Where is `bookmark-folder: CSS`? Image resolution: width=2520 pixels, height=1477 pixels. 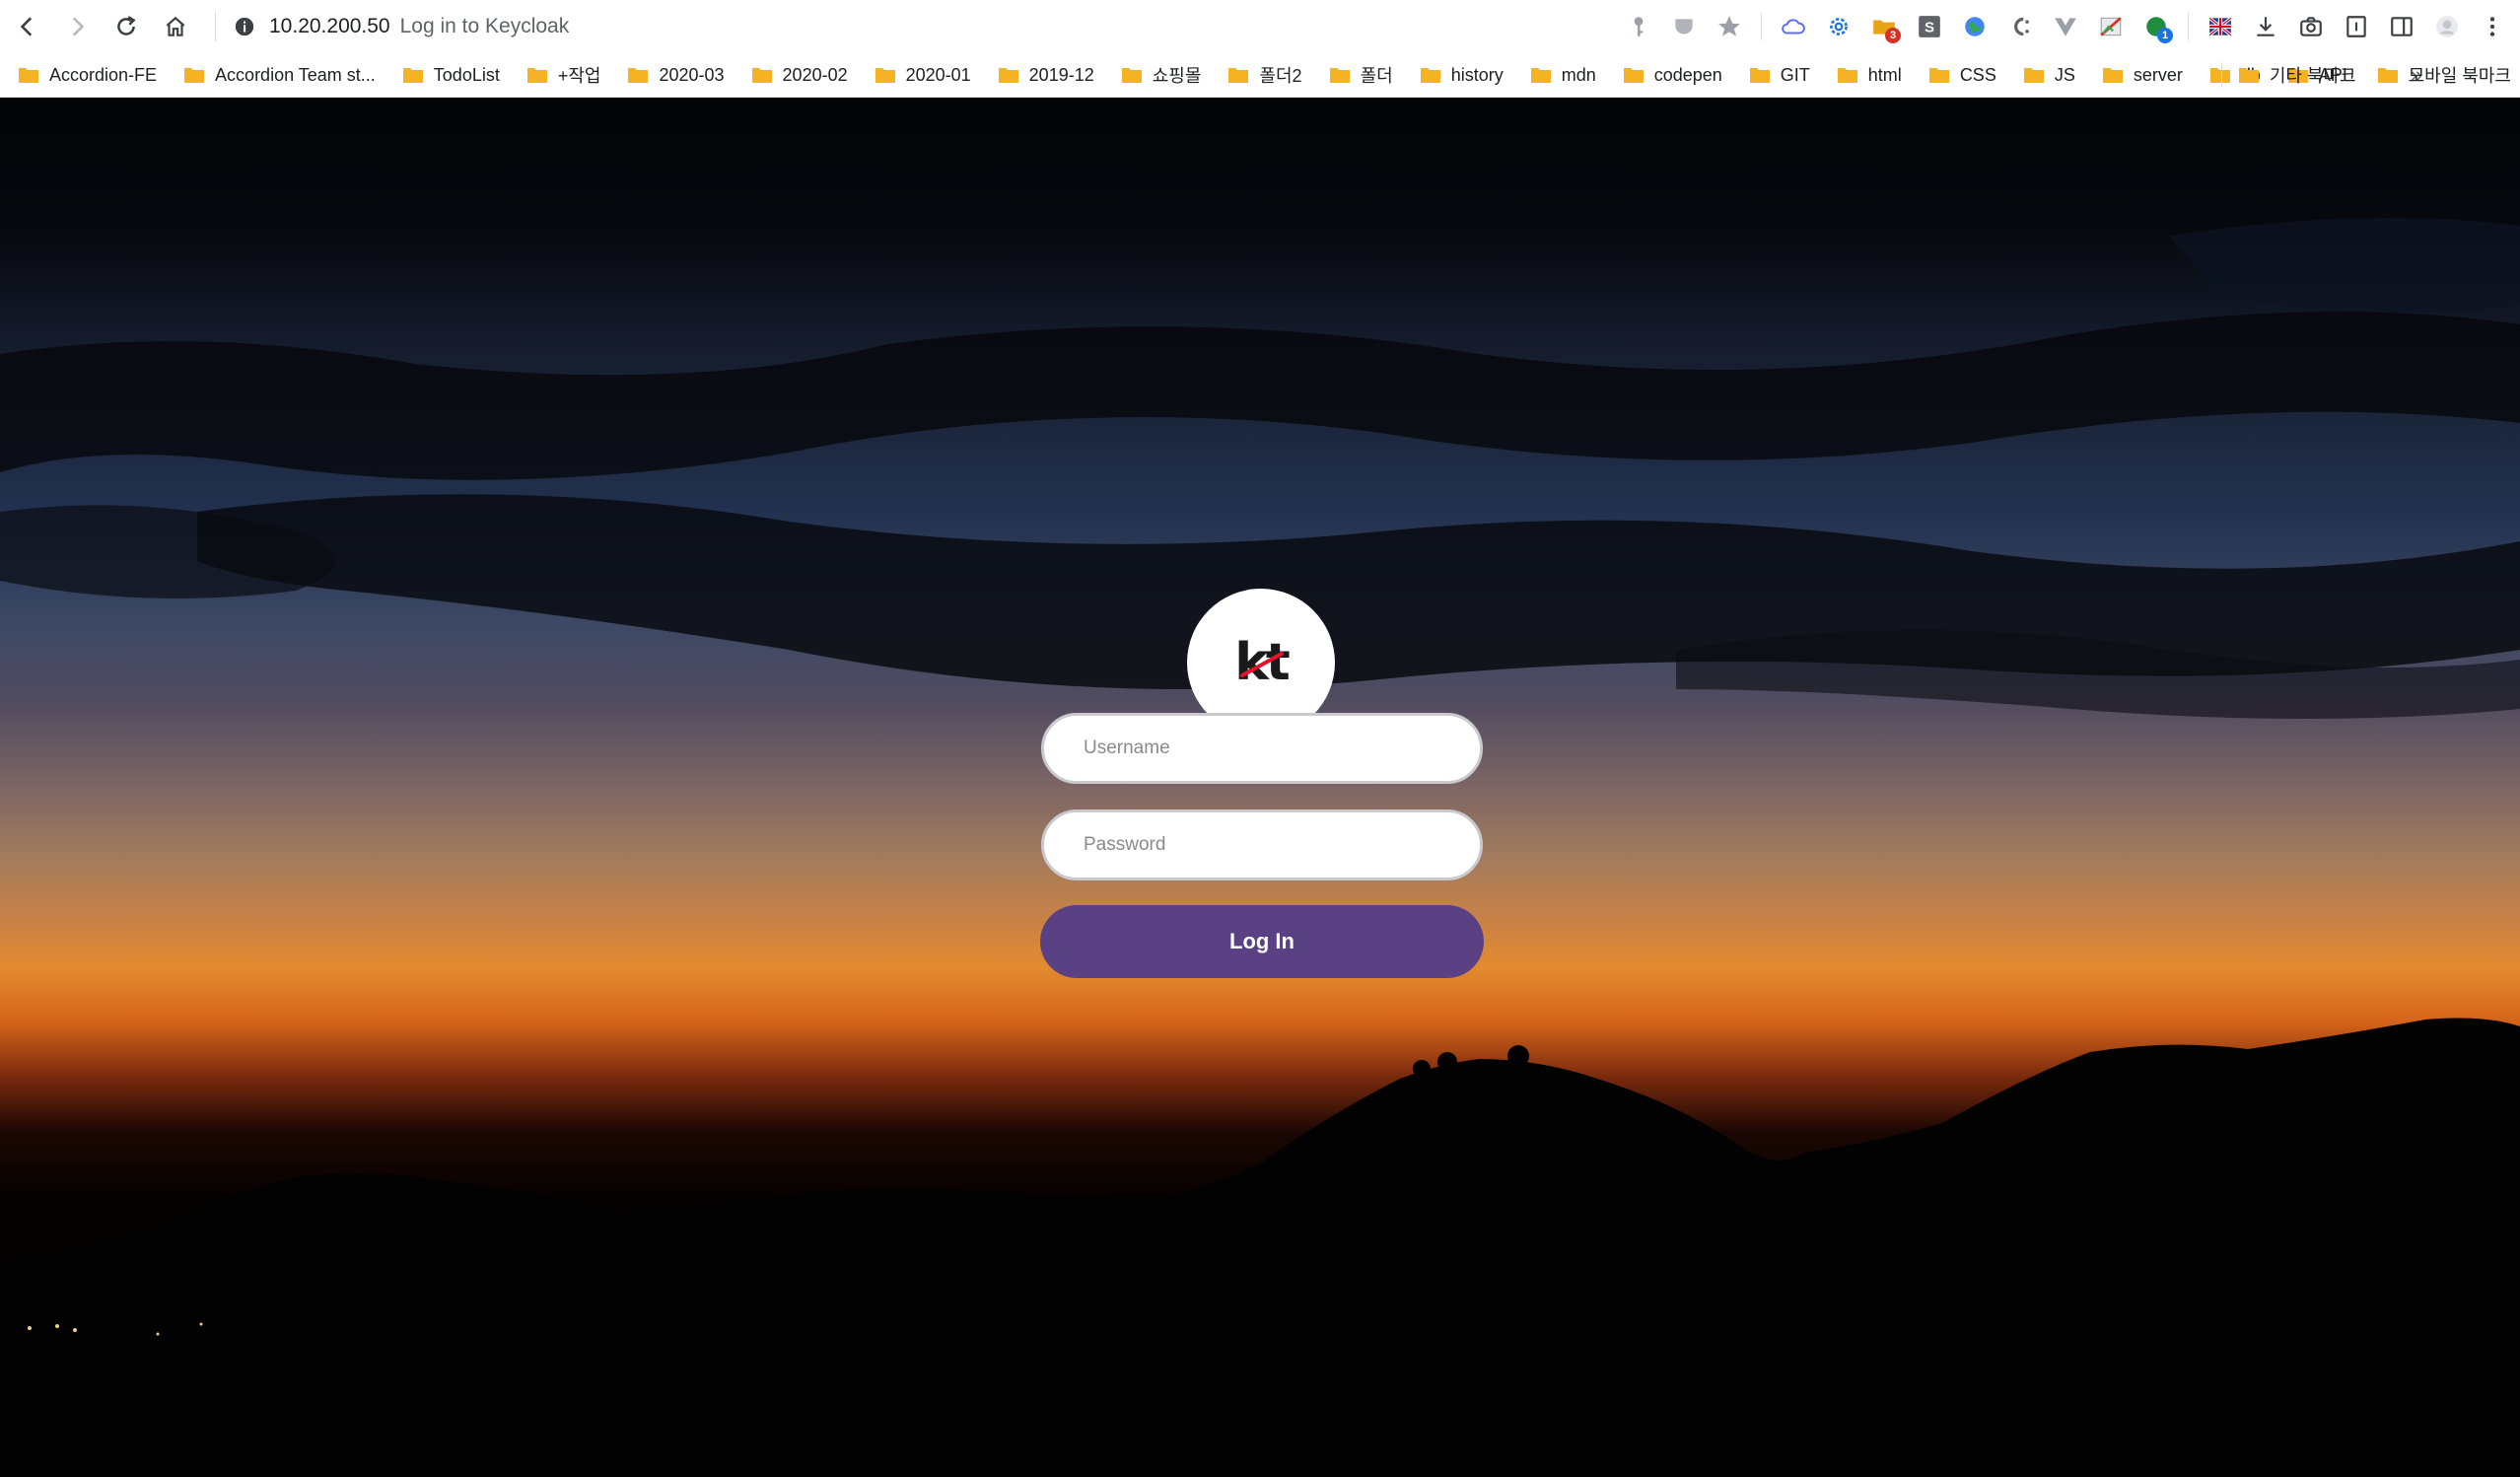
bookmark-folder: CSS is located at coordinates (1958, 75).